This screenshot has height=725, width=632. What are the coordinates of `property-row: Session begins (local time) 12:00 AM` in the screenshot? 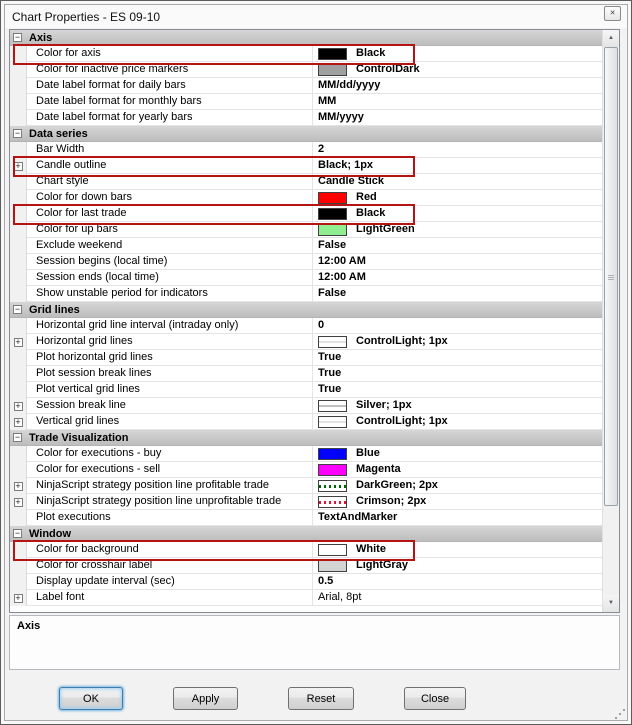 It's located at (306, 262).